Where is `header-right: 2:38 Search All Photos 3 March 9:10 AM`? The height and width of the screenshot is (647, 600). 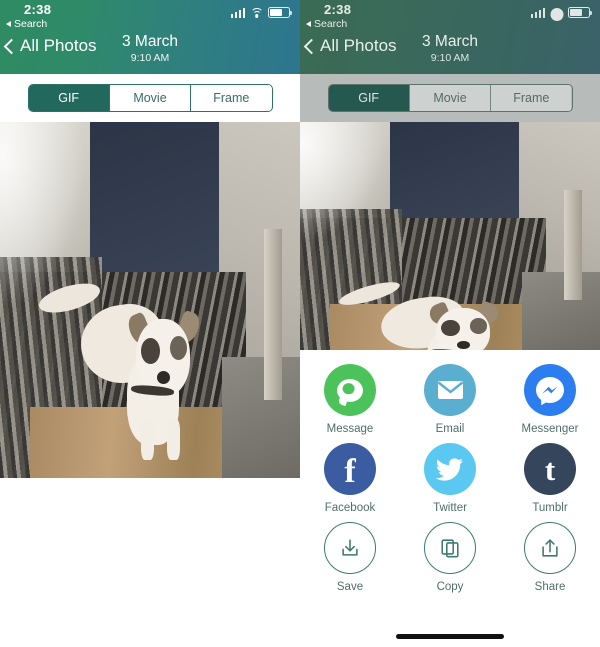 header-right: 2:38 Search All Photos 3 March 9:10 AM is located at coordinates (450, 37).